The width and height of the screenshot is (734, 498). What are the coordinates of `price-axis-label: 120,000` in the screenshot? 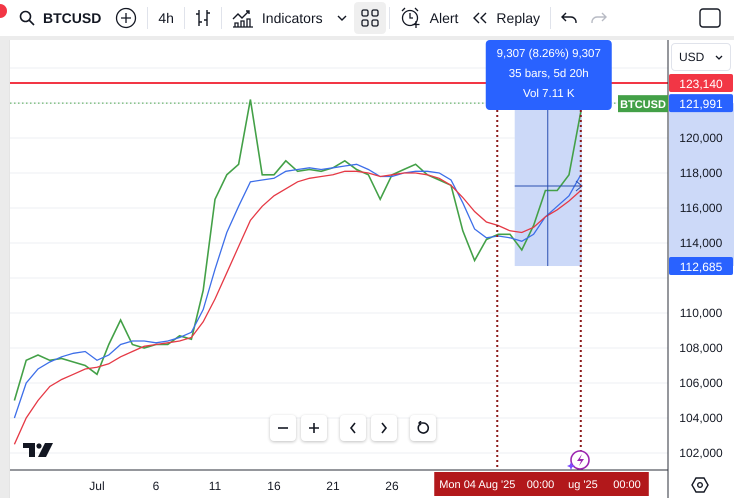 It's located at (701, 138).